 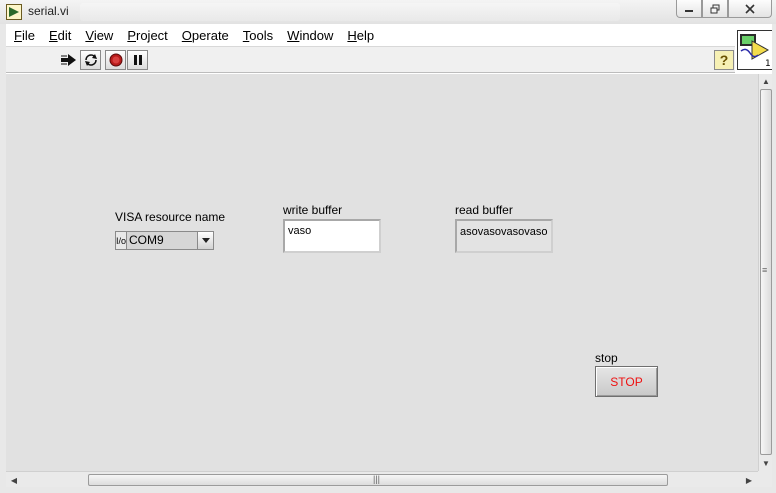 I want to click on vertical-scrollbar: ▲ ≡ ▼, so click(x=765, y=272).